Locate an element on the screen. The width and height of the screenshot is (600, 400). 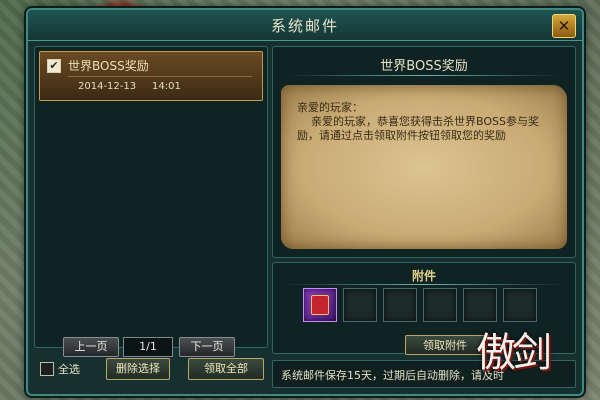
attachments-divider is located at coordinates (424, 284).